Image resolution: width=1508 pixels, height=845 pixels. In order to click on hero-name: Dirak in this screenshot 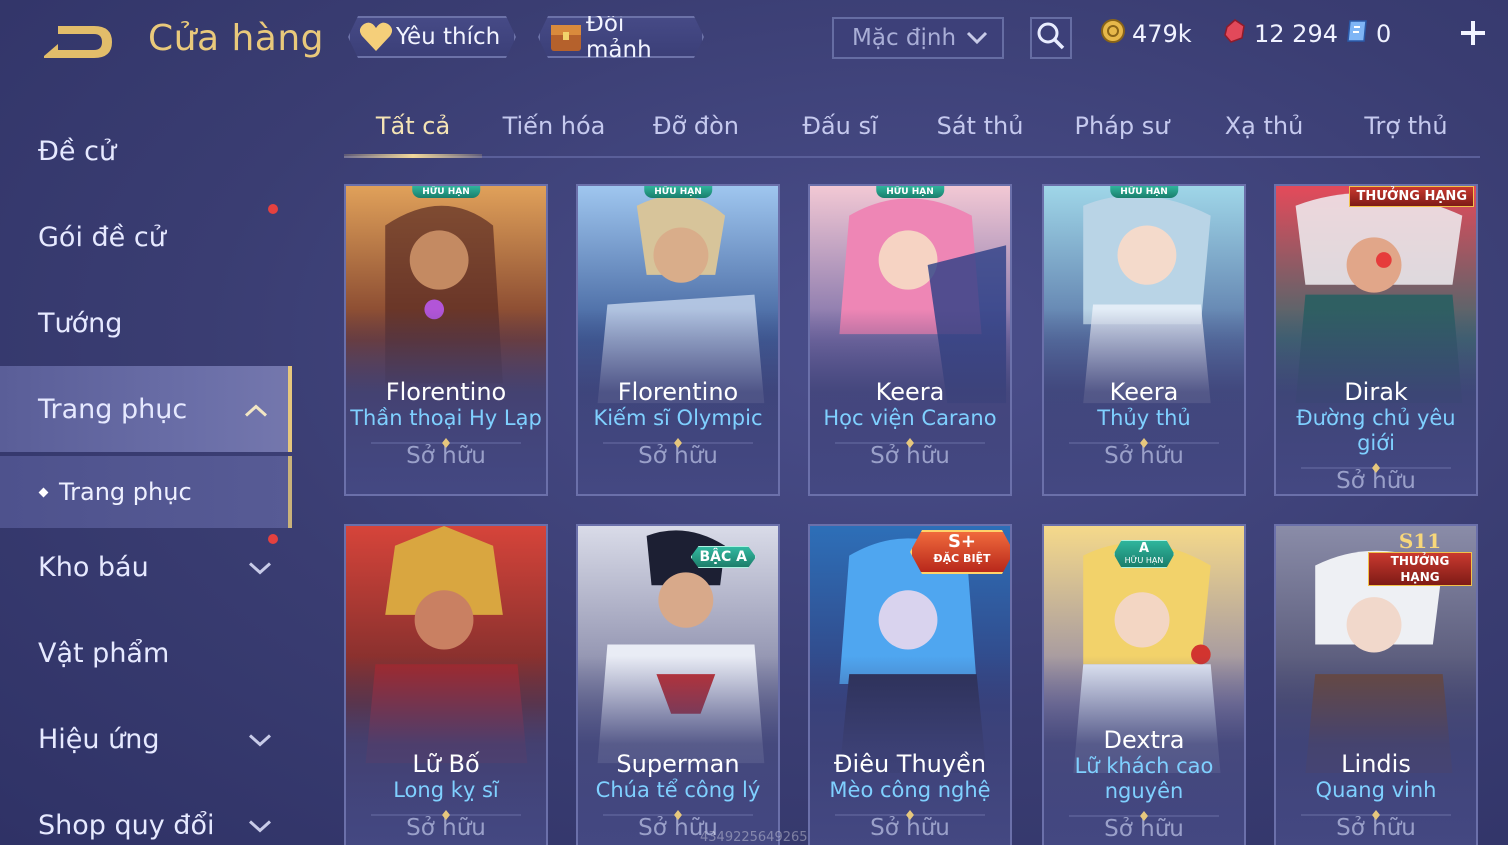, I will do `click(1376, 392)`.